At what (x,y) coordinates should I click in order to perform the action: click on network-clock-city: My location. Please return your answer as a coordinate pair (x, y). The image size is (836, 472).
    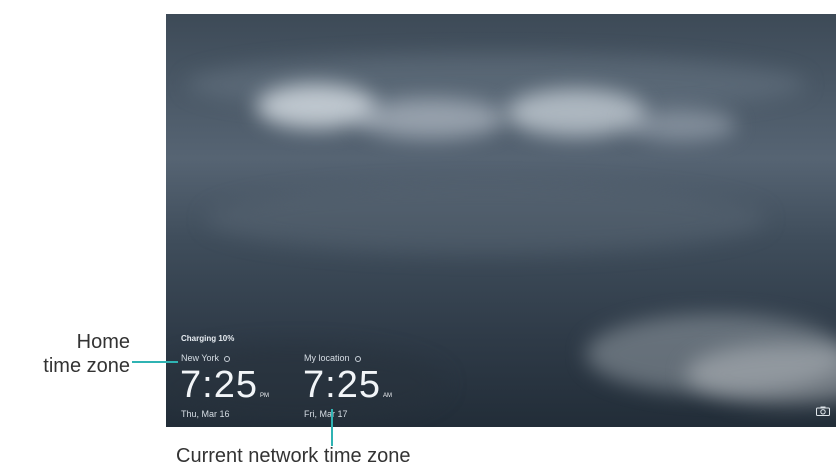
    Looking at the image, I should click on (332, 358).